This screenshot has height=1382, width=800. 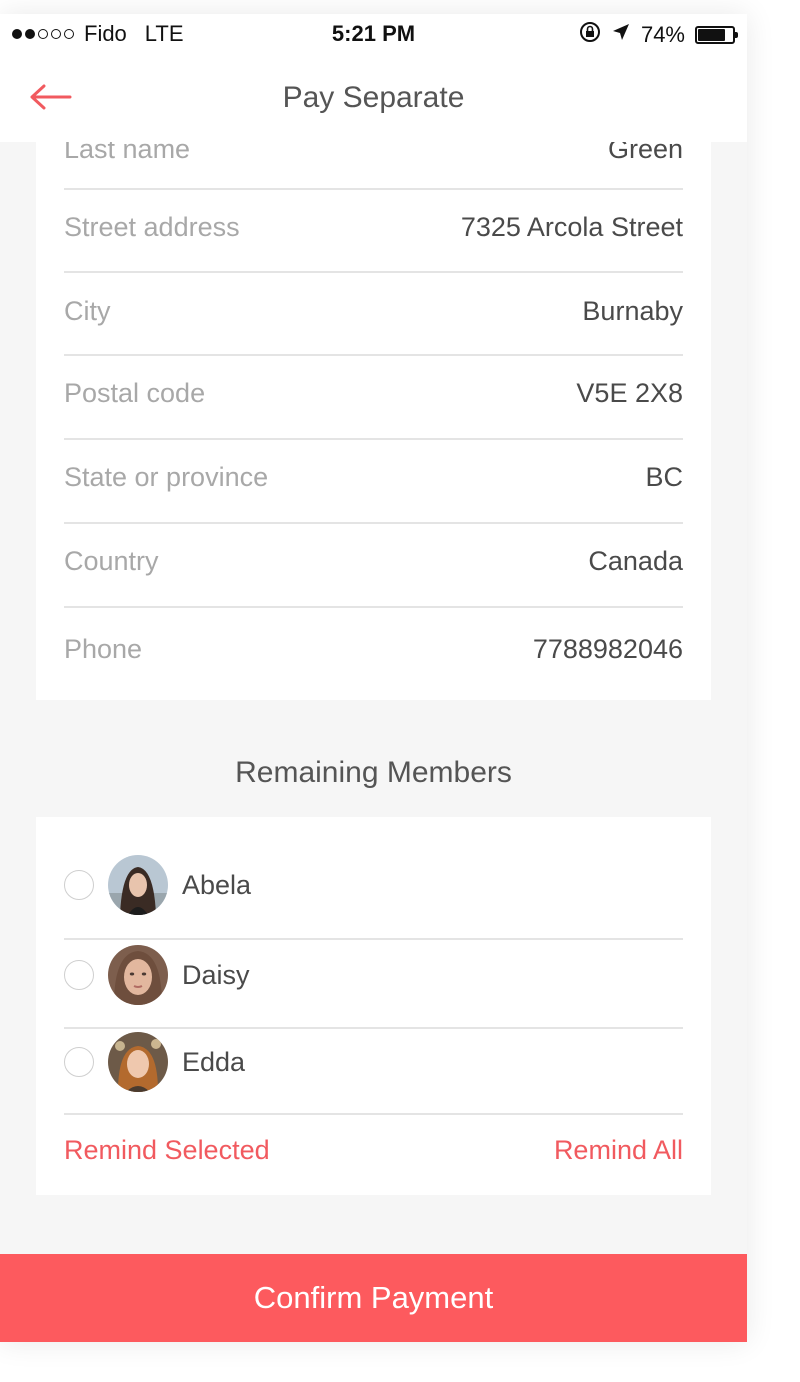 What do you see at coordinates (216, 974) in the screenshot?
I see `member-name: Daisy` at bounding box center [216, 974].